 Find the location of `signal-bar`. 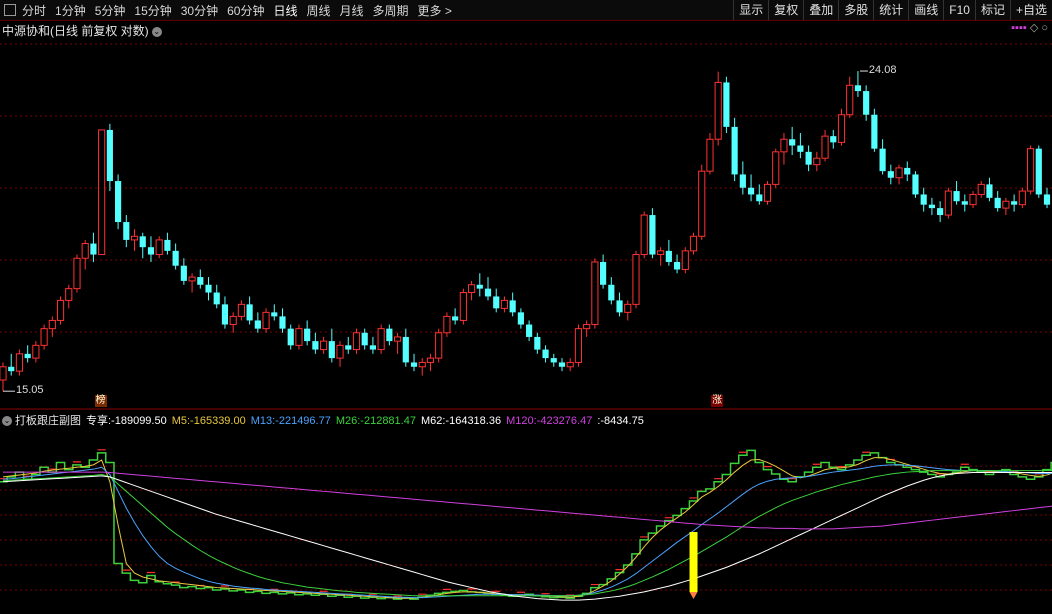

signal-bar is located at coordinates (693, 562).